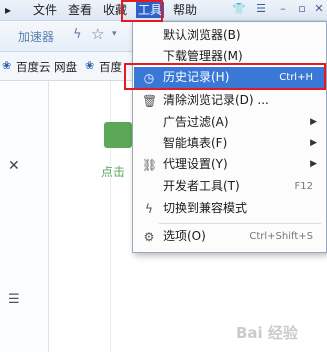 This screenshot has height=352, width=327. Describe the element at coordinates (225, 76) in the screenshot. I see `annotation-box-history` at that location.